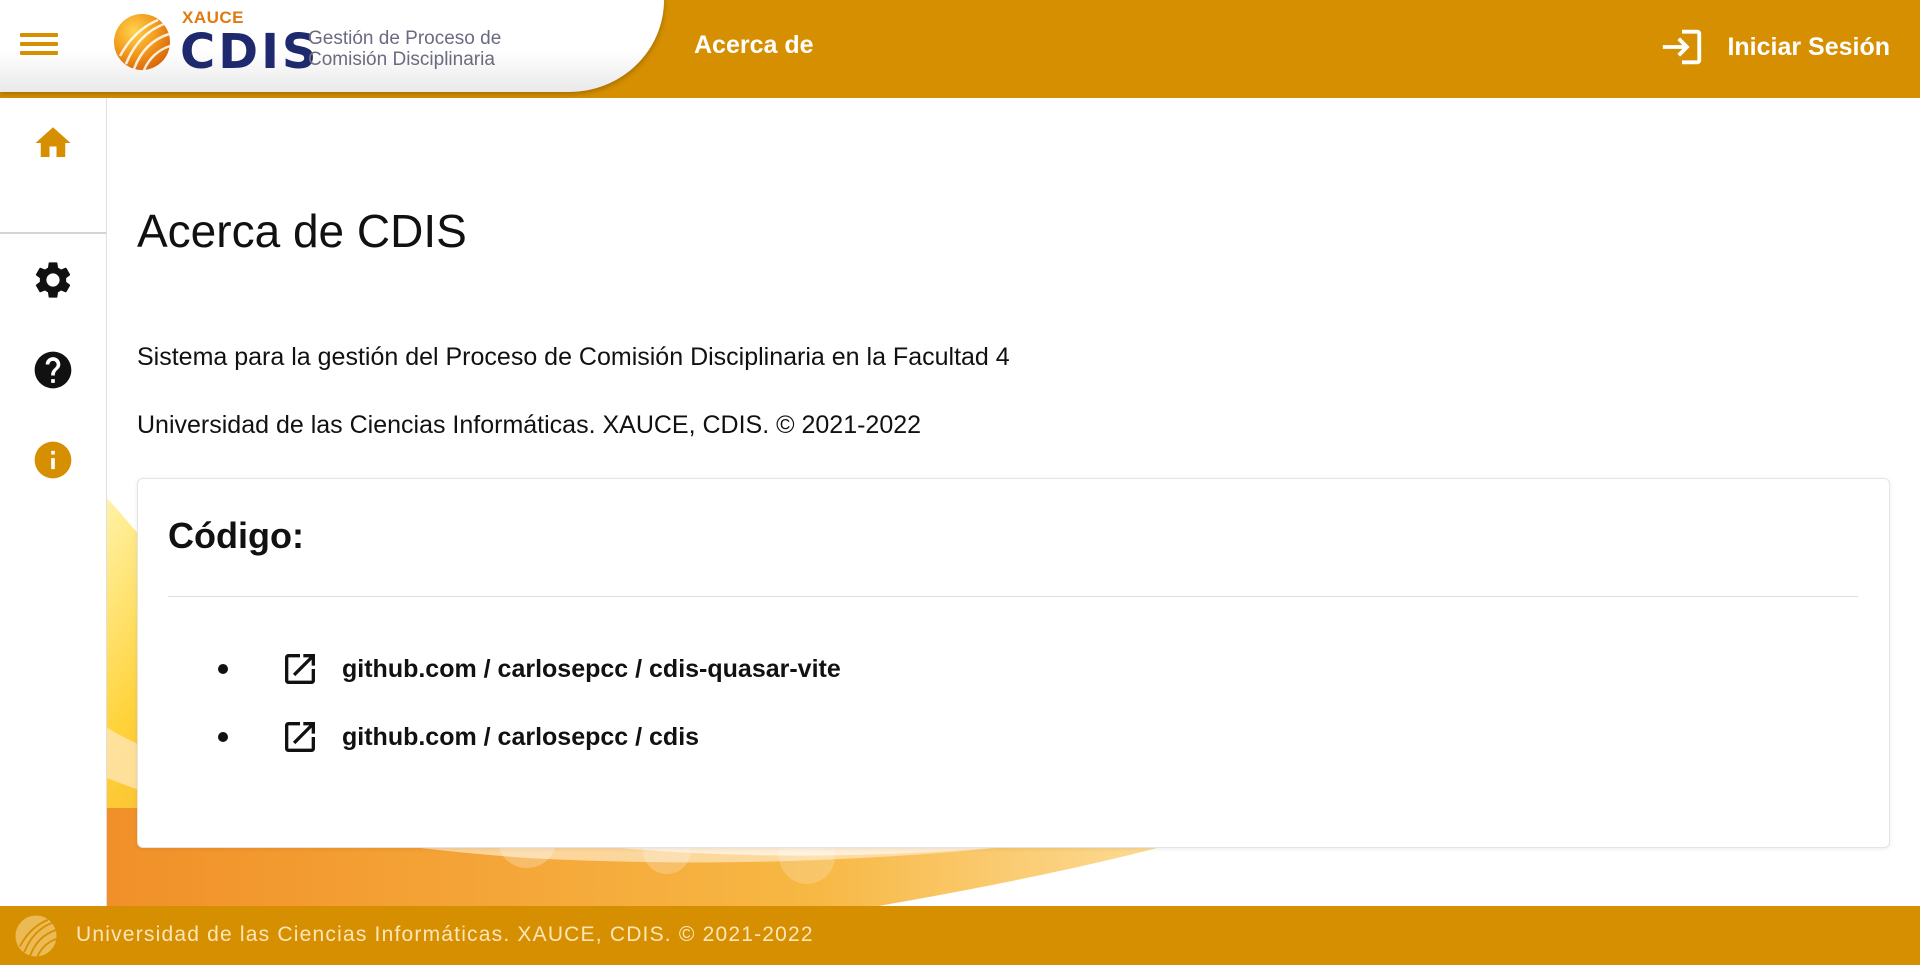  Describe the element at coordinates (405, 38) in the screenshot. I see `logo-subtitle-line1: Gestión de Proceso de` at that location.